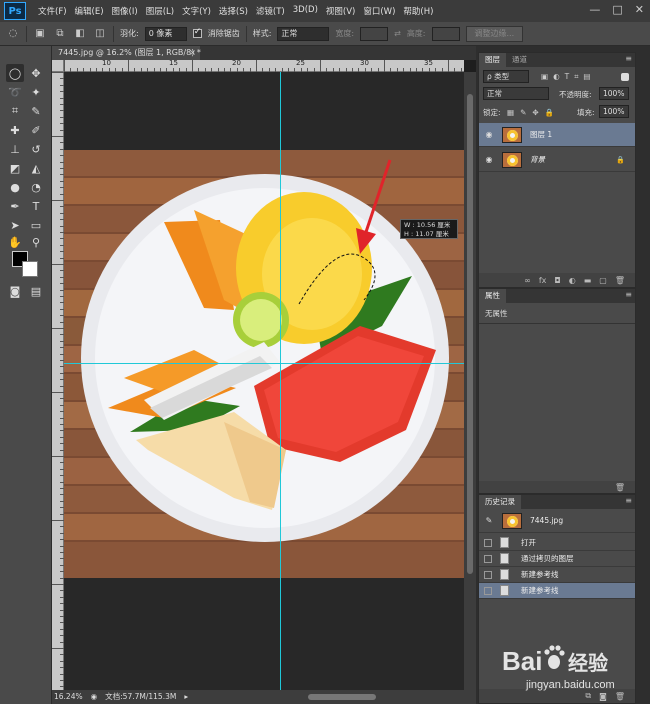 Image resolution: width=650 pixels, height=704 pixels. What do you see at coordinates (36, 111) in the screenshot?
I see `eyedropper-tool-icon: ✎` at bounding box center [36, 111].